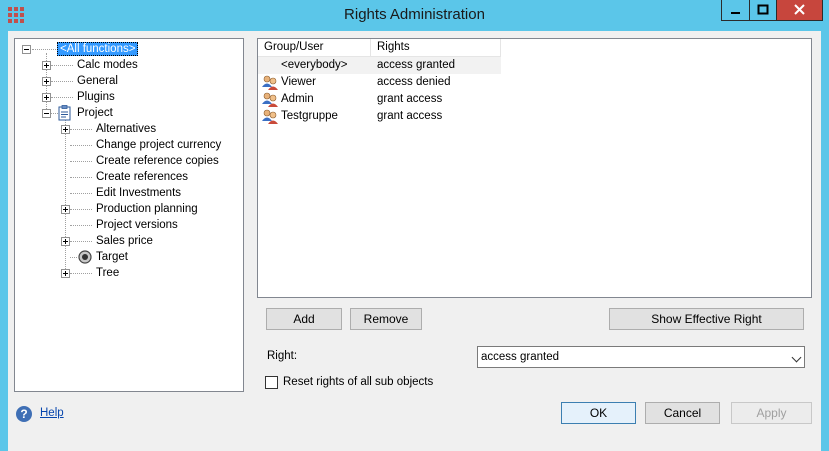 The height and width of the screenshot is (451, 829). What do you see at coordinates (414, 82) in the screenshot?
I see `row-right: access denied` at bounding box center [414, 82].